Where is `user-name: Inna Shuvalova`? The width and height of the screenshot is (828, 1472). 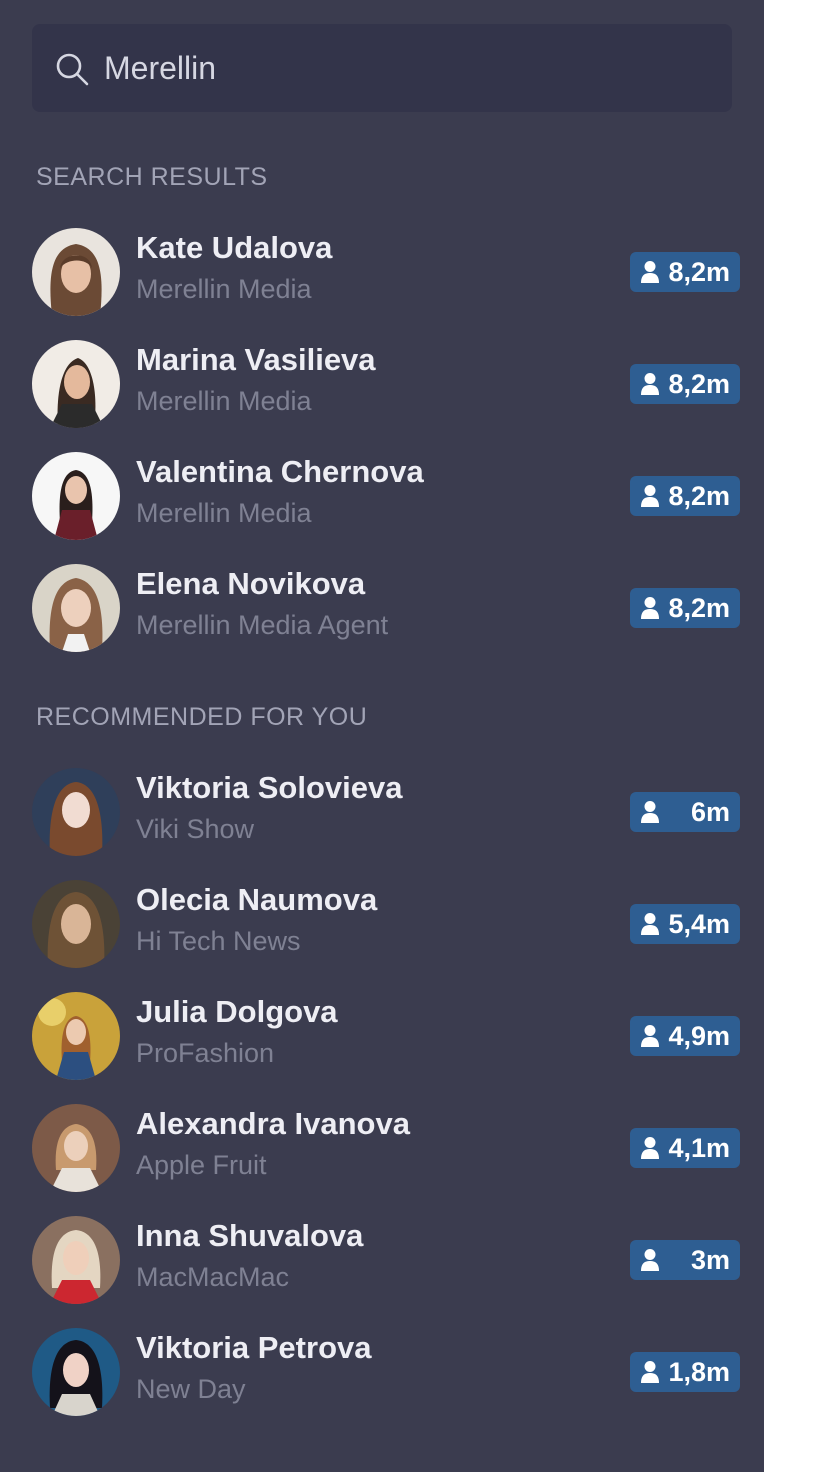
user-name: Inna Shuvalova is located at coordinates (249, 1236).